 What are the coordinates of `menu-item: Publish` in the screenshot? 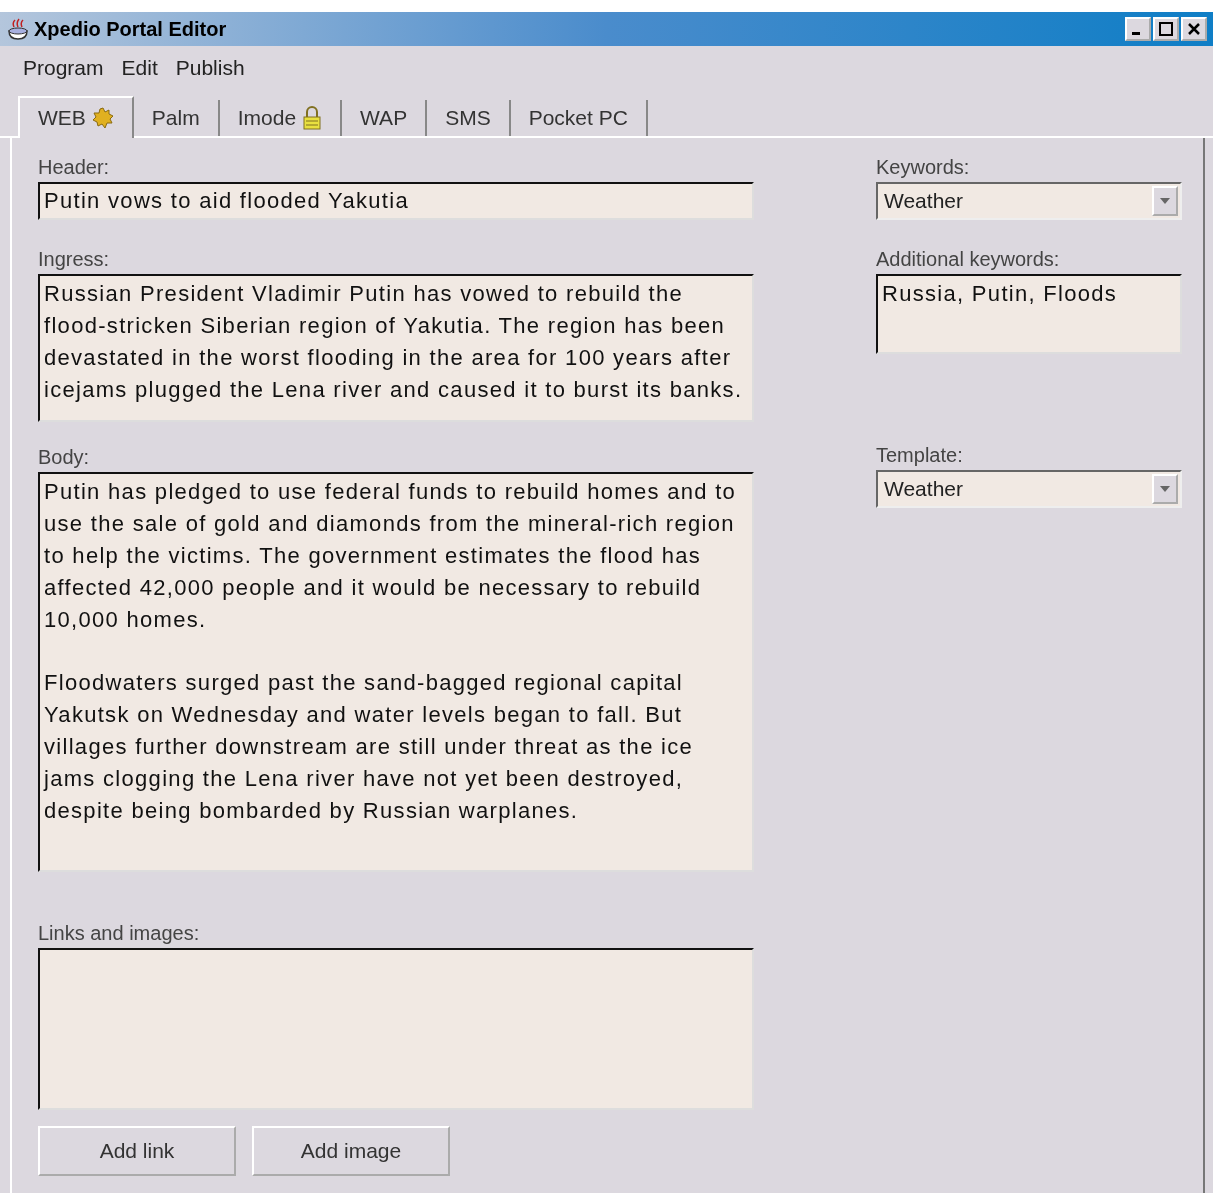 It's located at (210, 67).